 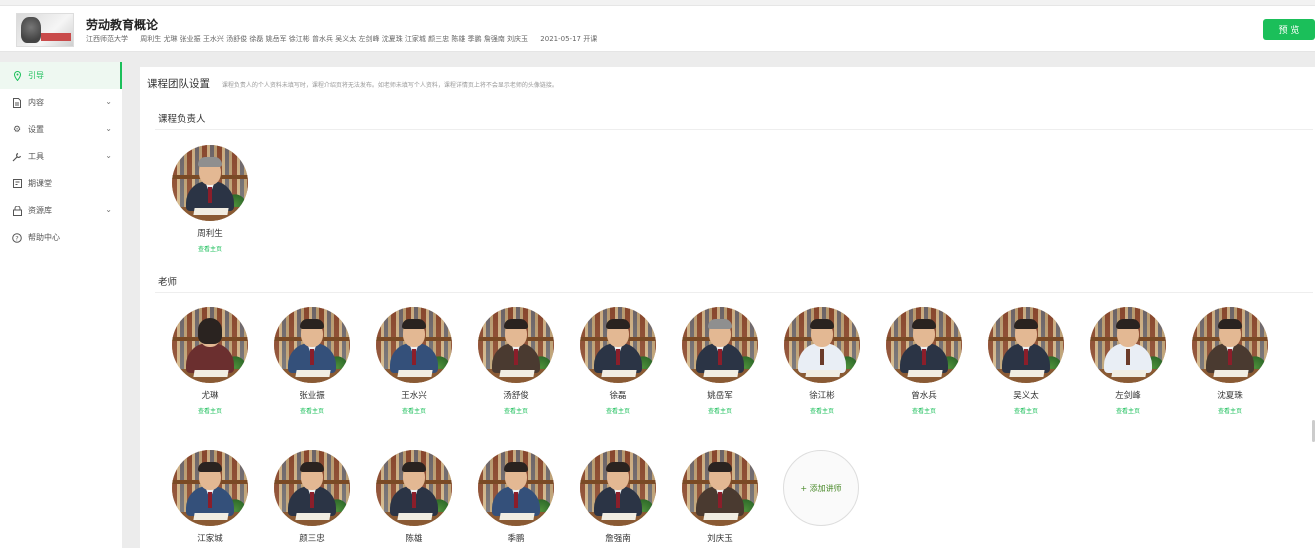 I want to click on teacher-name: 季鹏, so click(x=516, y=539).